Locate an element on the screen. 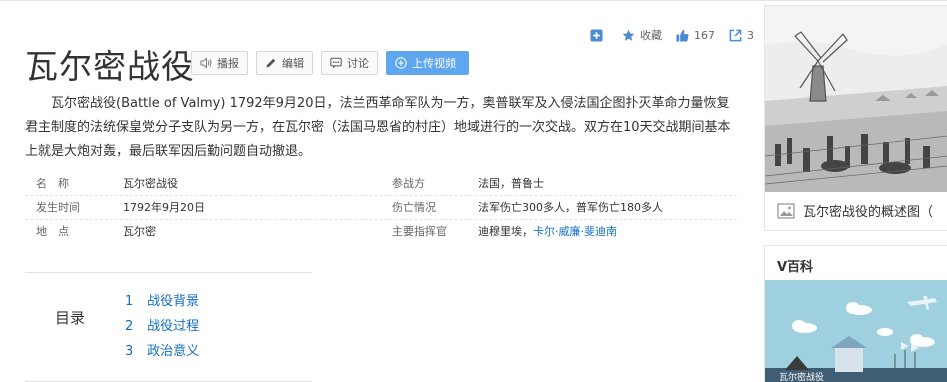  toc-item-text: 战役背景 is located at coordinates (173, 301).